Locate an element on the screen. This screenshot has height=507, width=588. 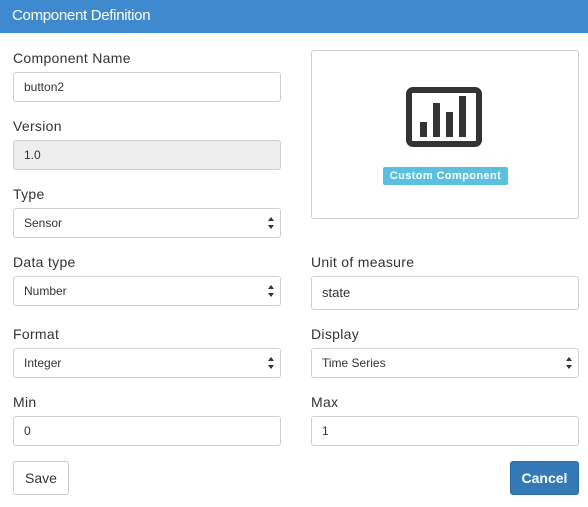
type-value: Sensor is located at coordinates (43, 223).